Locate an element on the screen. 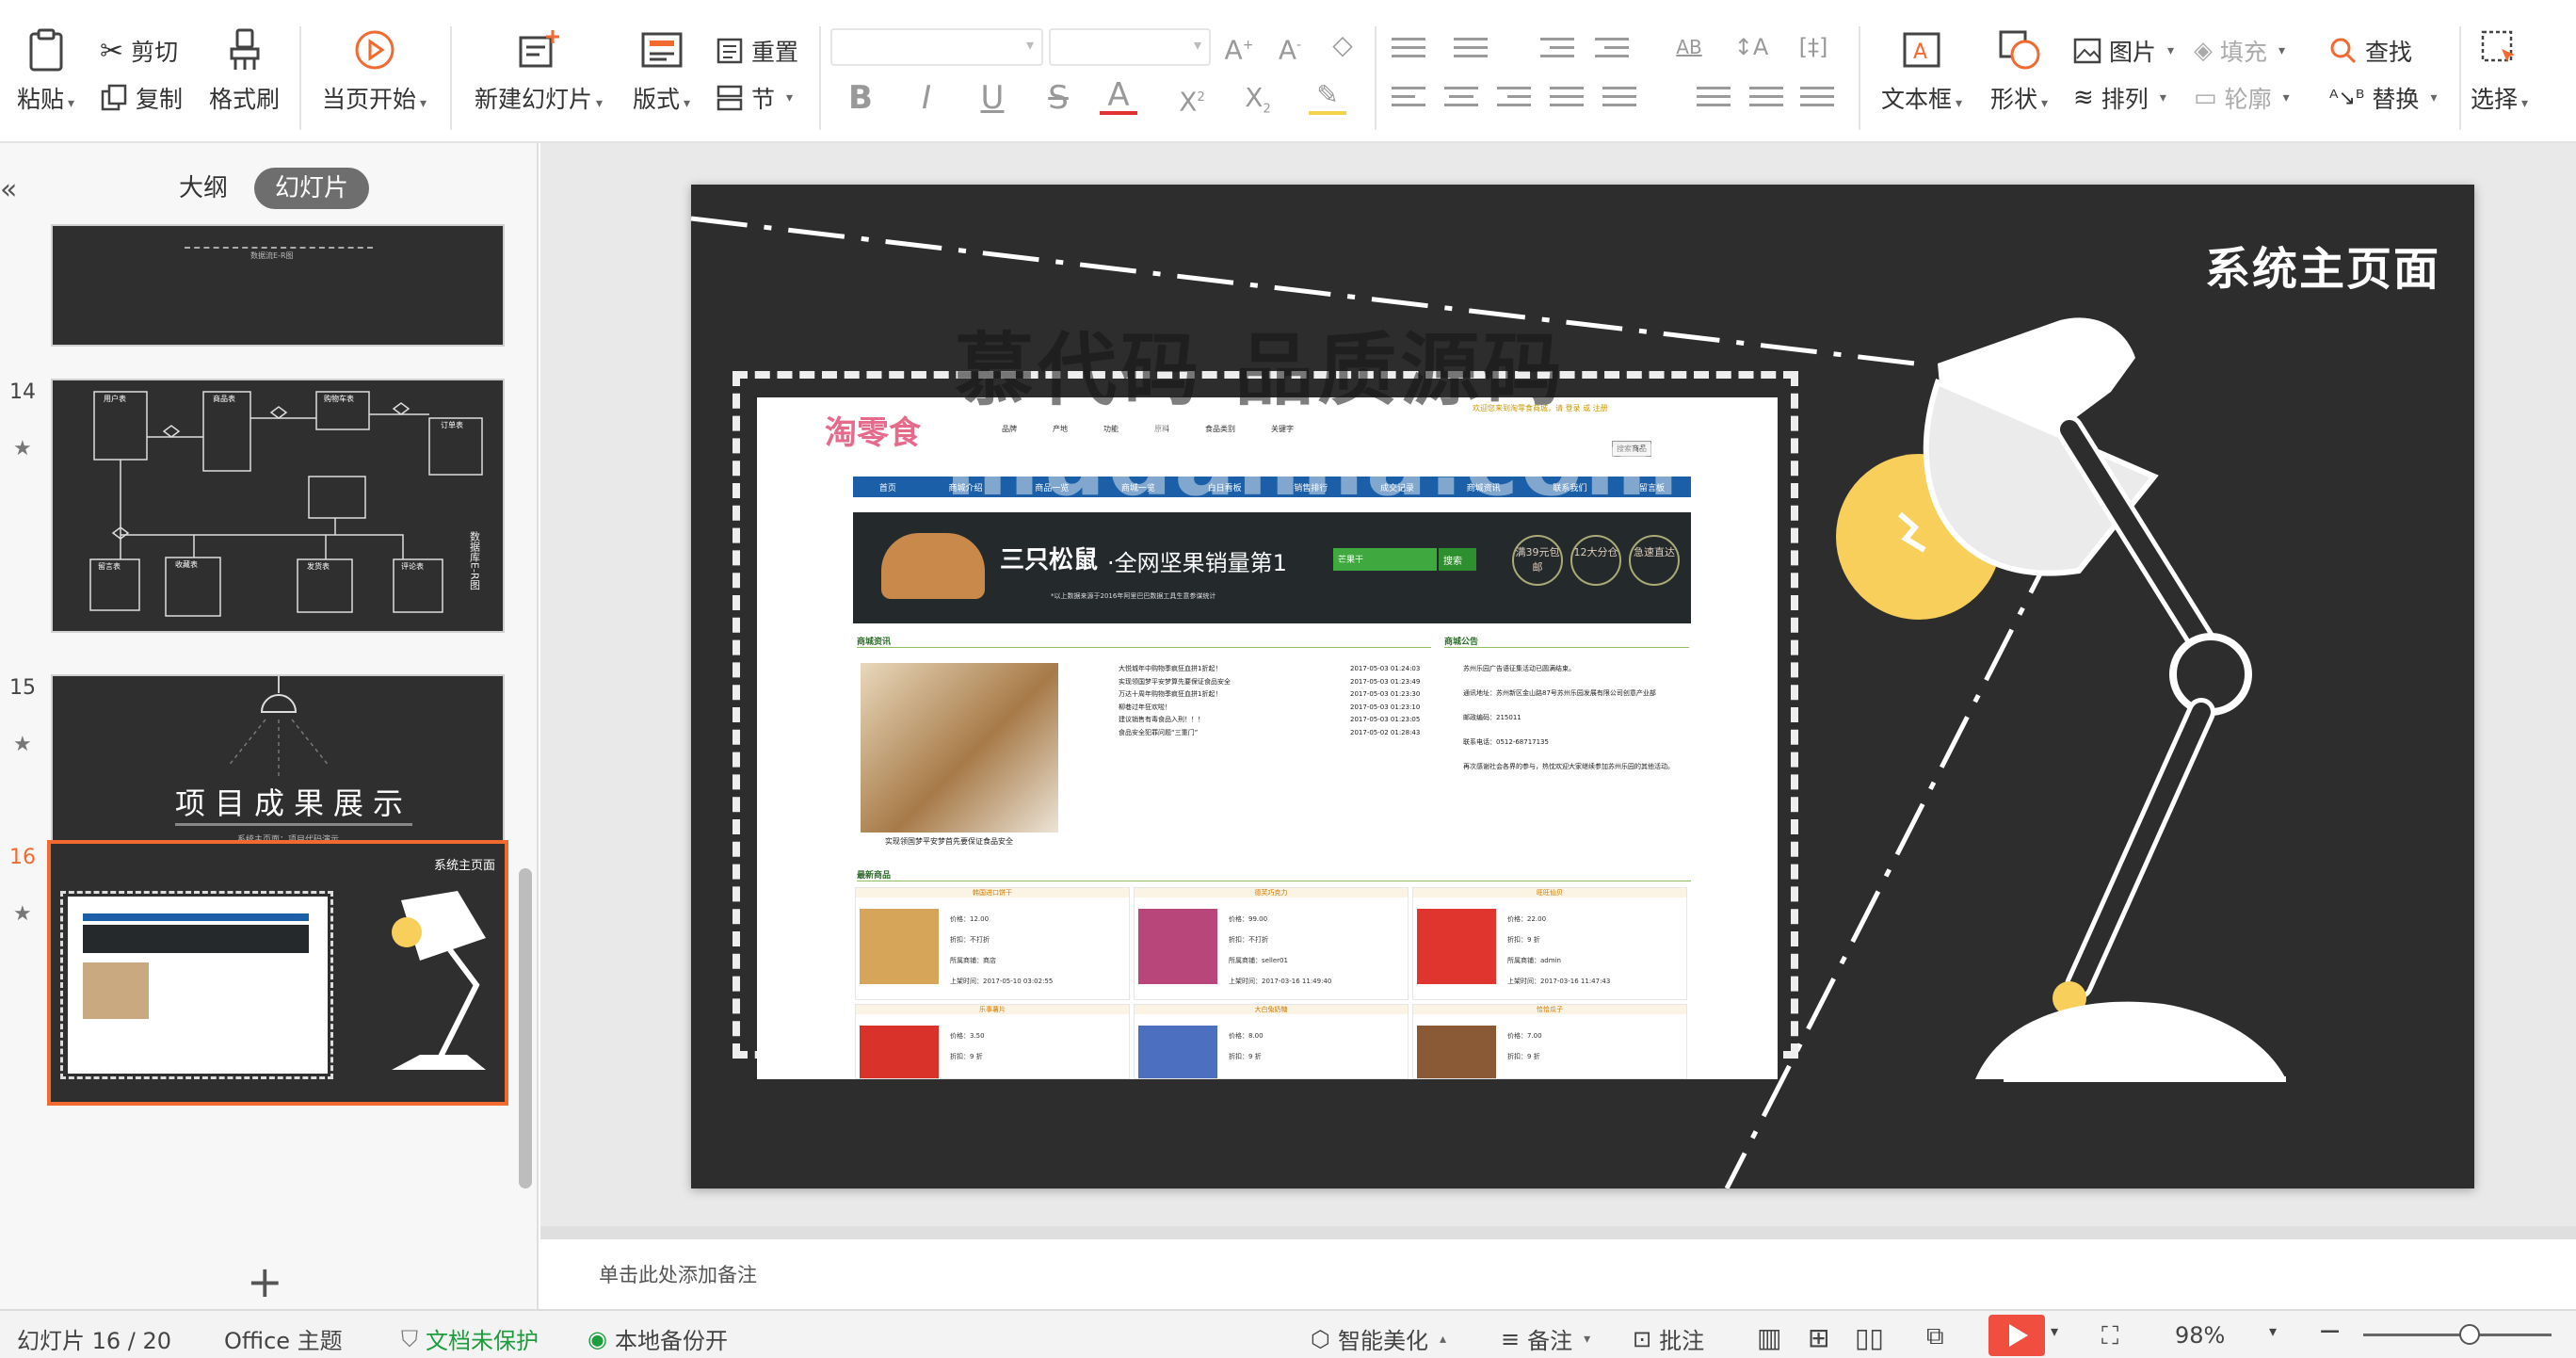  paragraph-spacing-icon is located at coordinates (1766, 99).